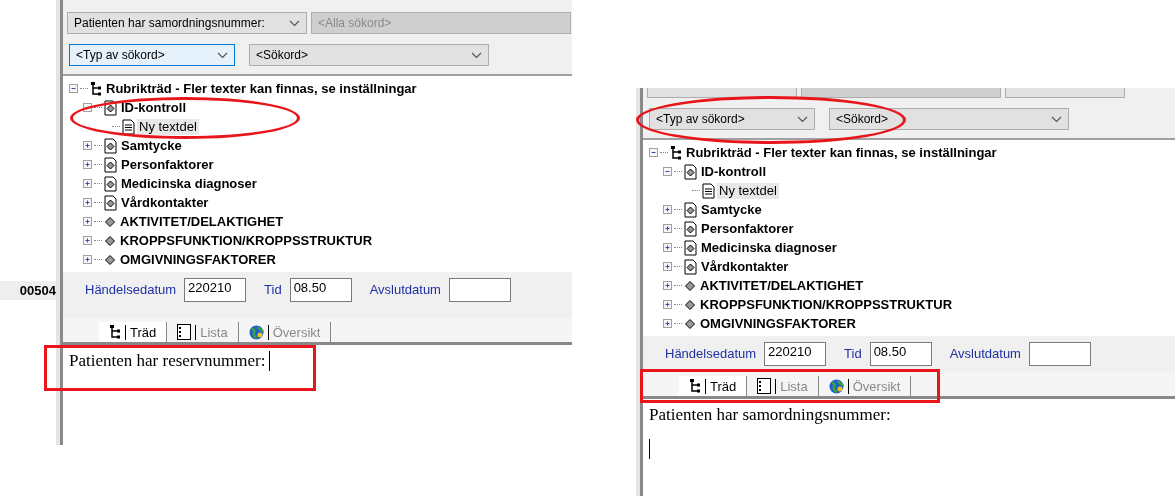 Image resolution: width=1175 pixels, height=496 pixels. What do you see at coordinates (317, 394) in the screenshot?
I see `text-editor: Patienten har reservnummer:` at bounding box center [317, 394].